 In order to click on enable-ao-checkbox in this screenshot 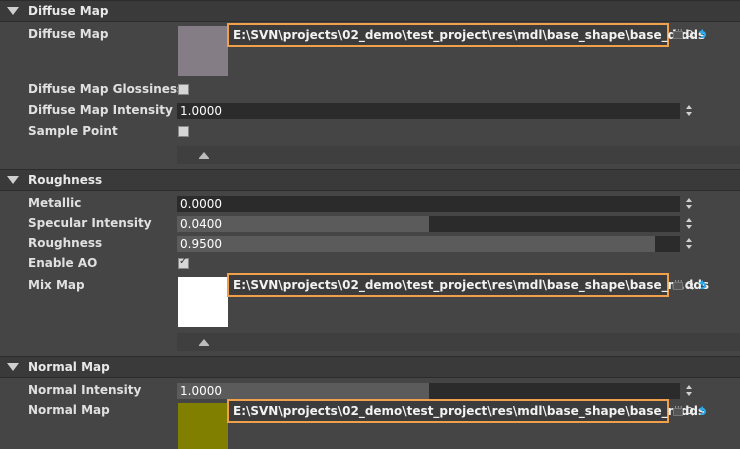, I will do `click(183, 262)`.